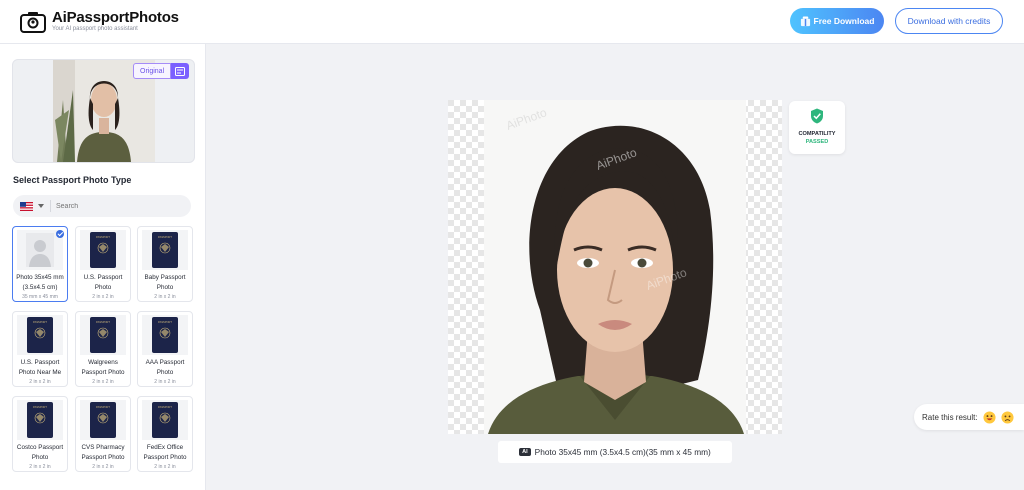  What do you see at coordinates (103, 452) in the screenshot?
I see `photo-type-name: CVS Pharmacy Passport Photo` at bounding box center [103, 452].